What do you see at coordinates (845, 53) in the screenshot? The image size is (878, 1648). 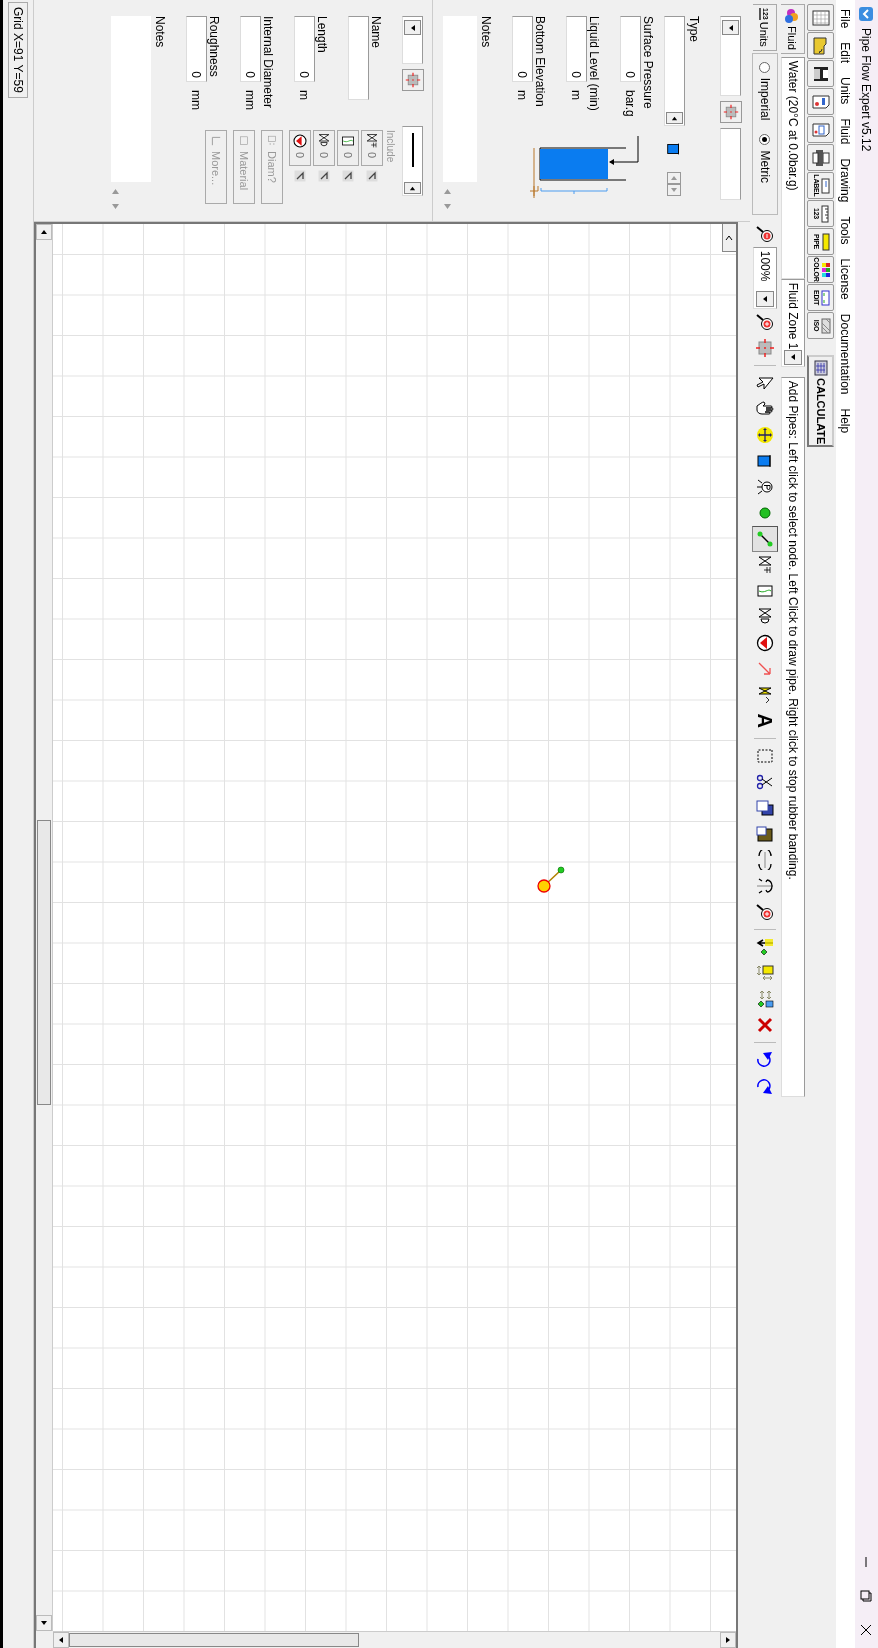 I see `menu-item: Edit` at bounding box center [845, 53].